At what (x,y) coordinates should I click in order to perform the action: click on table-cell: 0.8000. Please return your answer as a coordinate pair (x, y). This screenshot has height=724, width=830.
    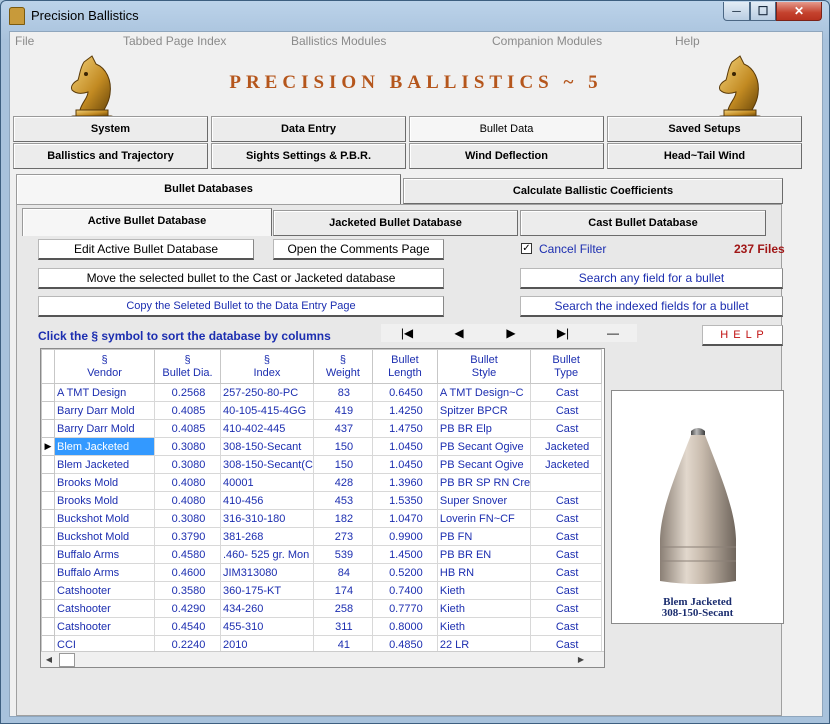
    Looking at the image, I should click on (404, 626).